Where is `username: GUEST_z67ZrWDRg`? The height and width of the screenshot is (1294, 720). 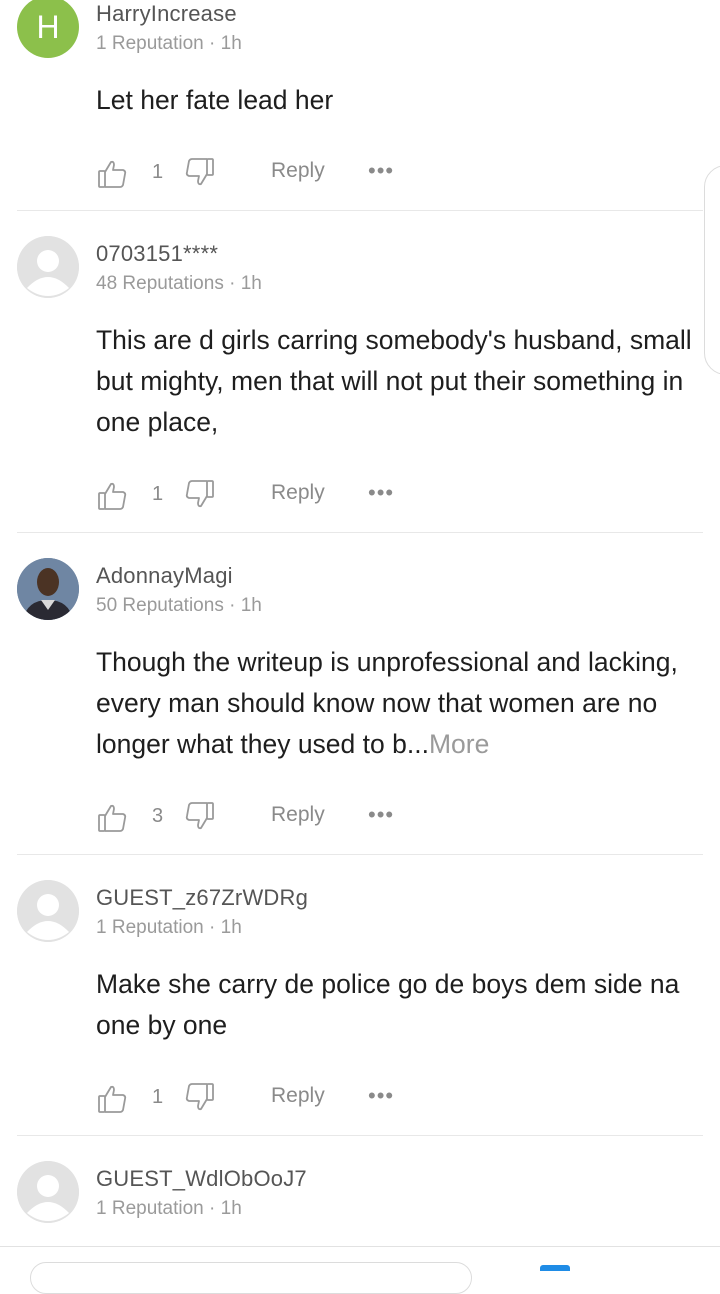
username: GUEST_z67ZrWDRg is located at coordinates (202, 898).